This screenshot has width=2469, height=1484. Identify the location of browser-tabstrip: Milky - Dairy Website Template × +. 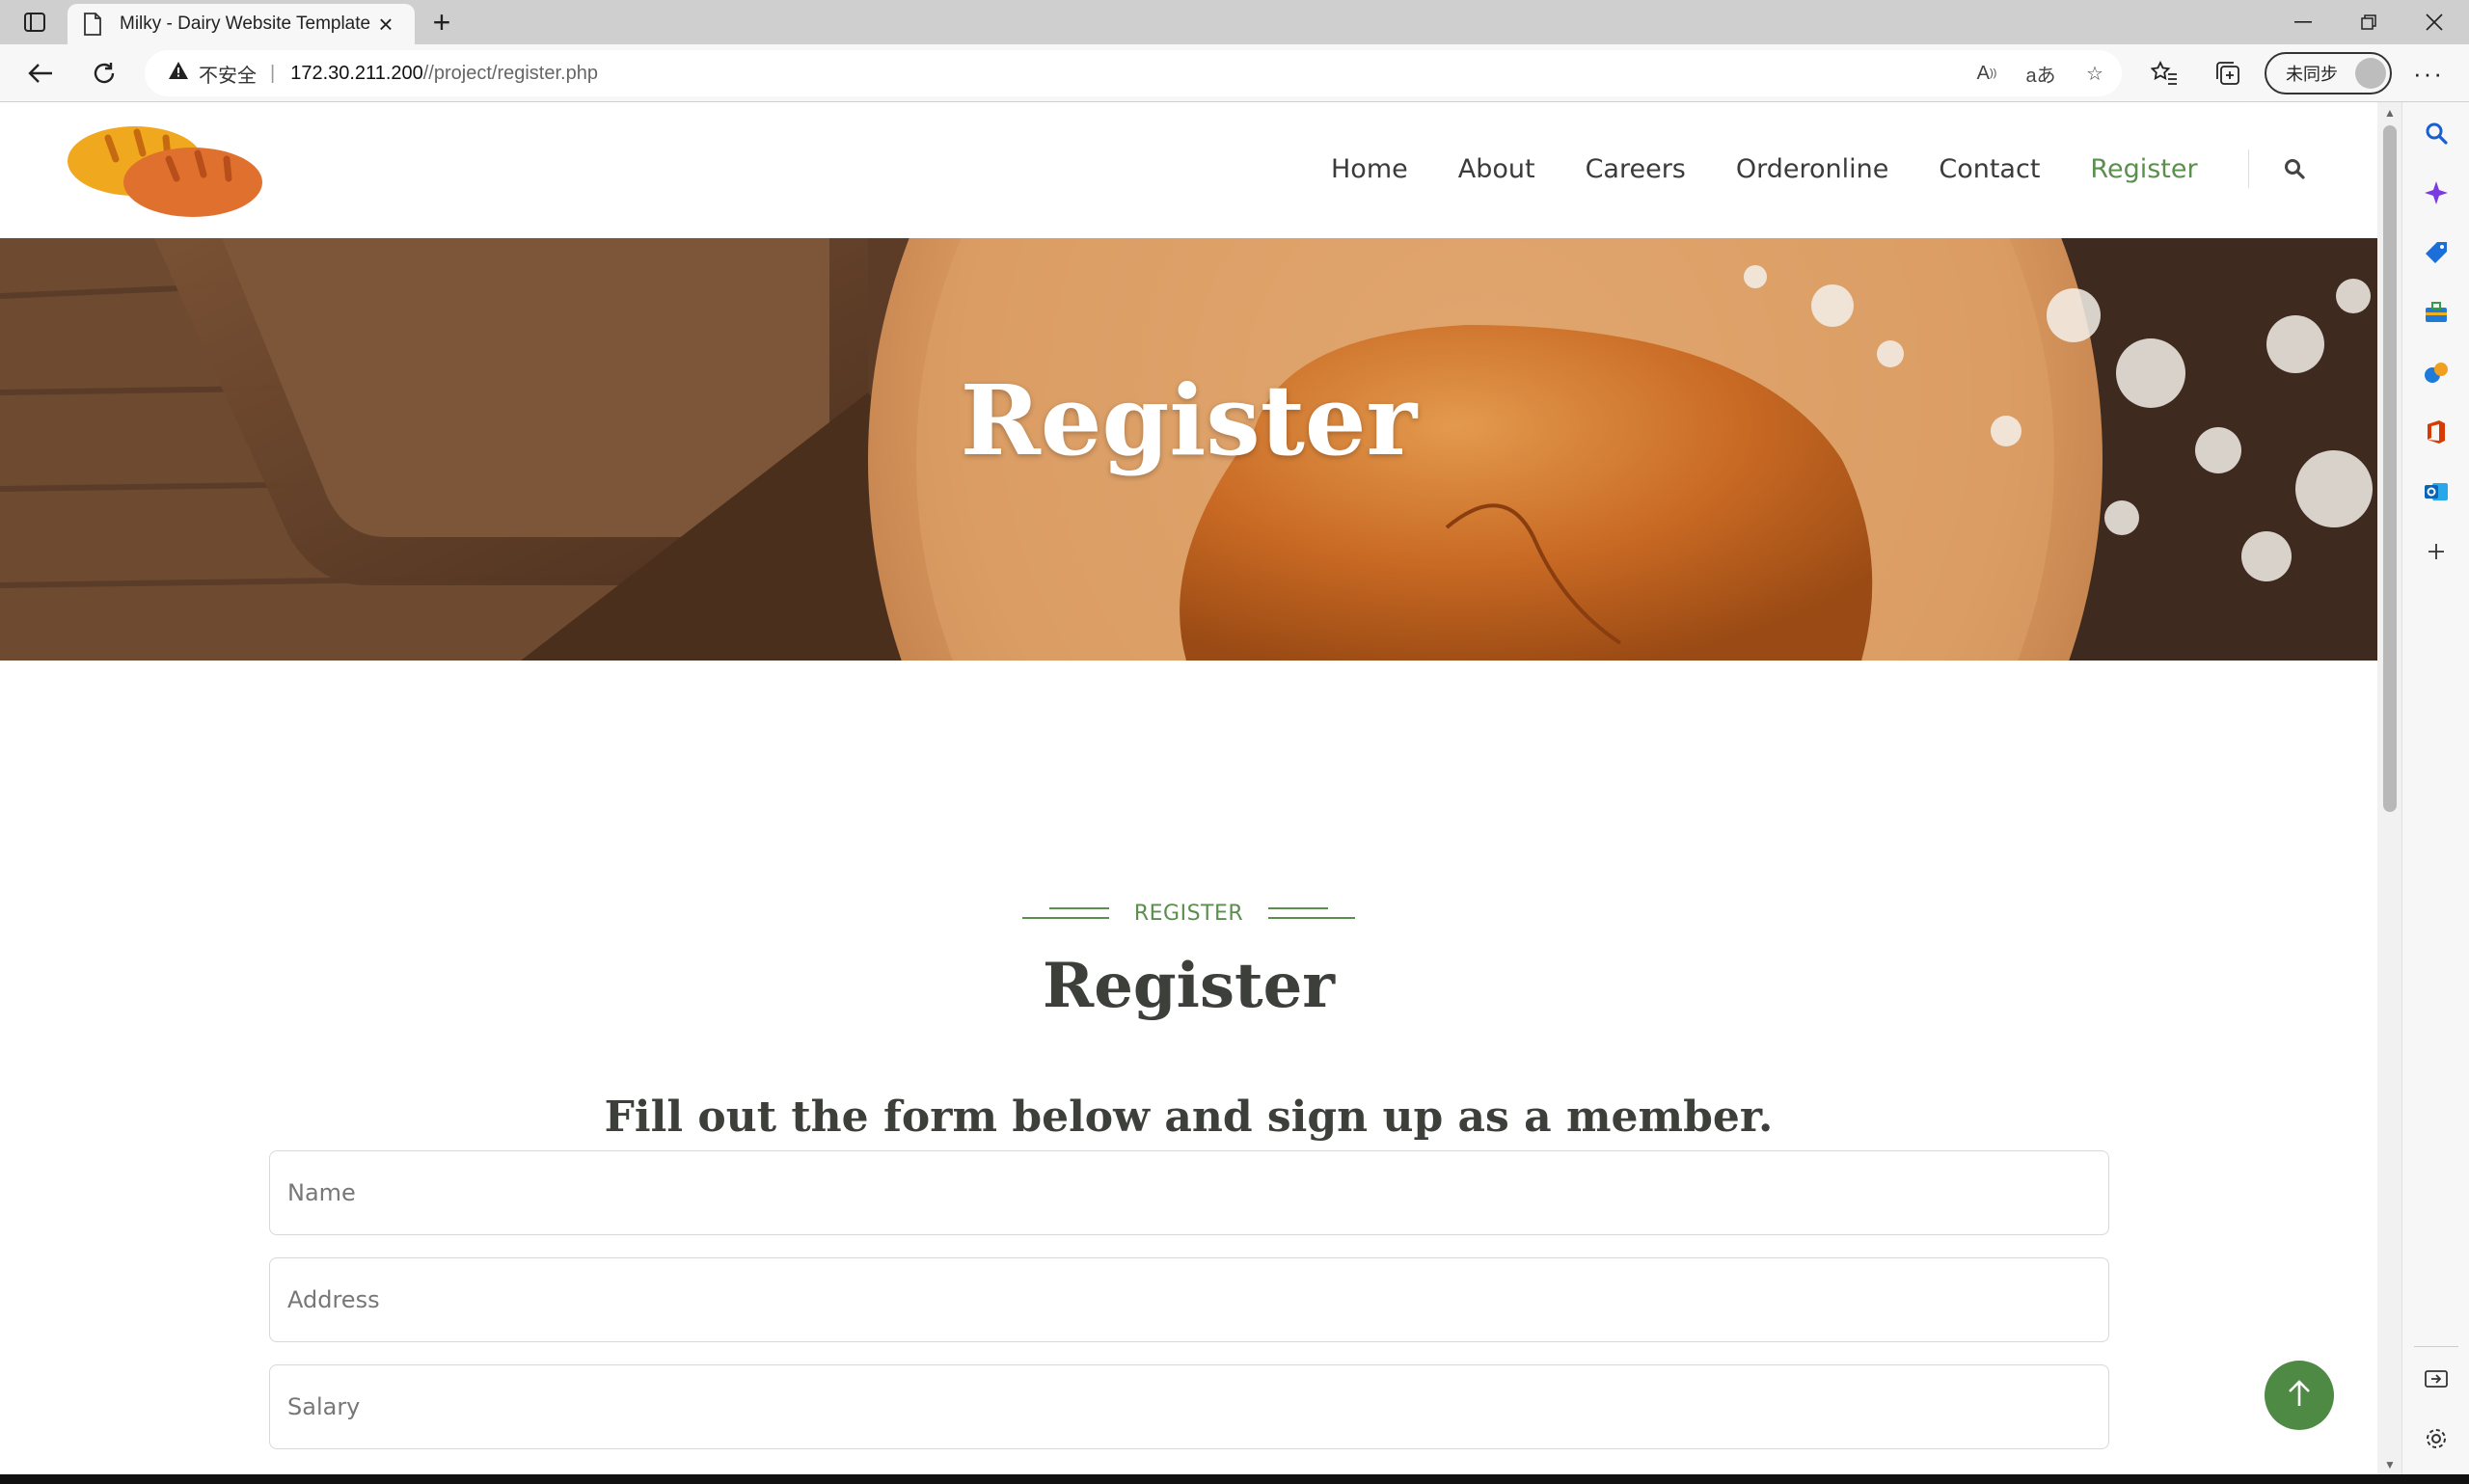
(1234, 22).